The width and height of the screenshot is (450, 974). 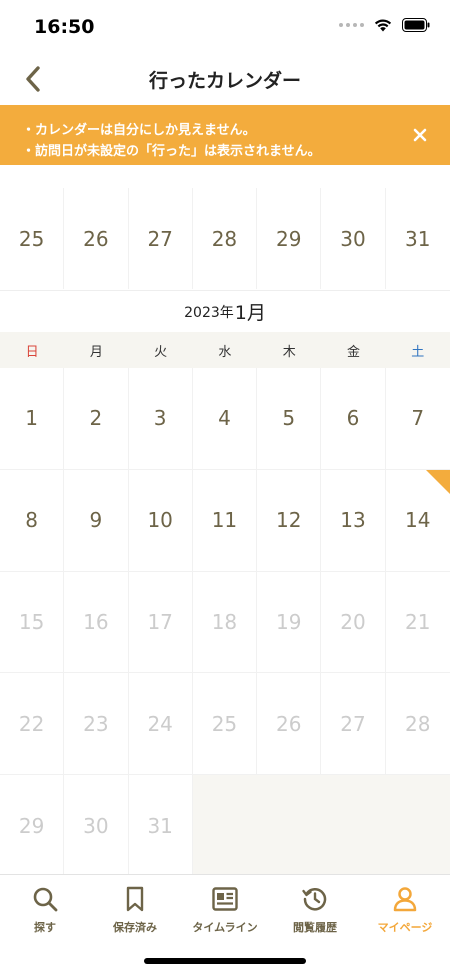 I want to click on calendar-day: 20, so click(x=353, y=622).